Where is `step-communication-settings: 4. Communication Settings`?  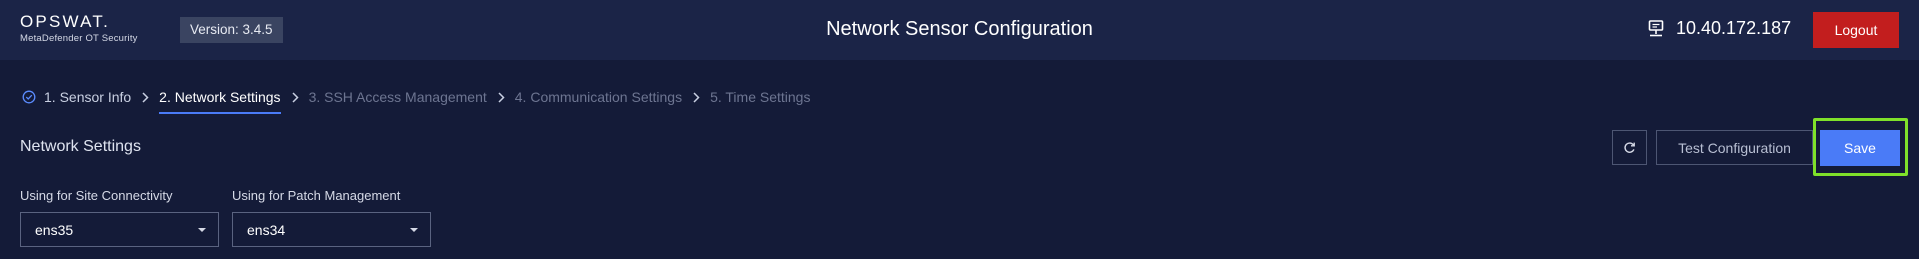
step-communication-settings: 4. Communication Settings is located at coordinates (598, 97).